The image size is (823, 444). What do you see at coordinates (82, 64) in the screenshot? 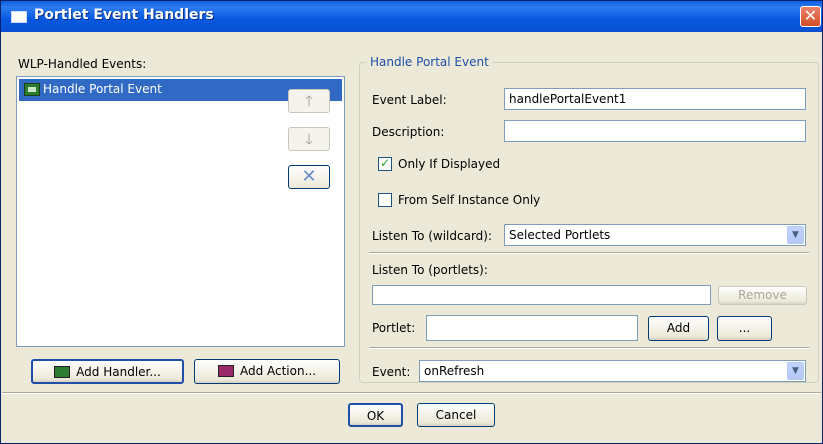
I see `events-list-label: WLP-Handled Events:` at bounding box center [82, 64].